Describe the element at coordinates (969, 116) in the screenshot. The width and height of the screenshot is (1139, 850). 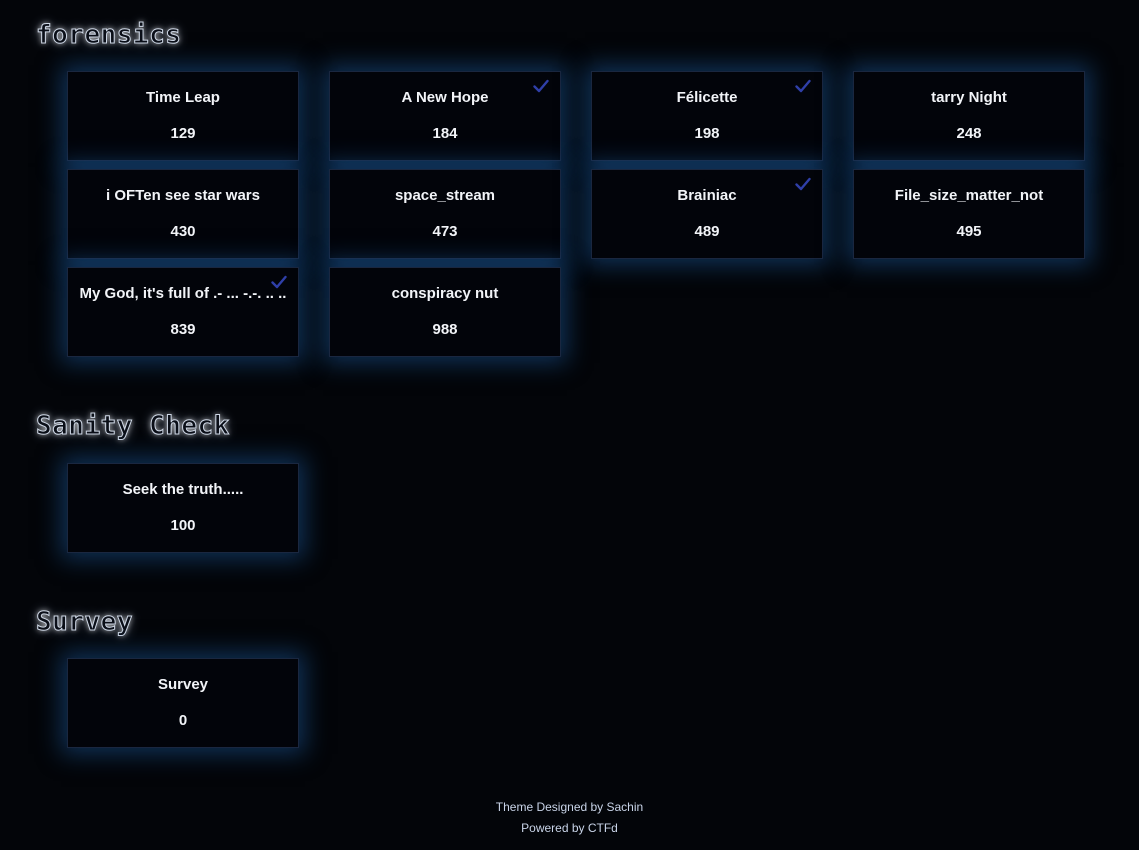
I see `challenge-card: tarry Night 248` at that location.